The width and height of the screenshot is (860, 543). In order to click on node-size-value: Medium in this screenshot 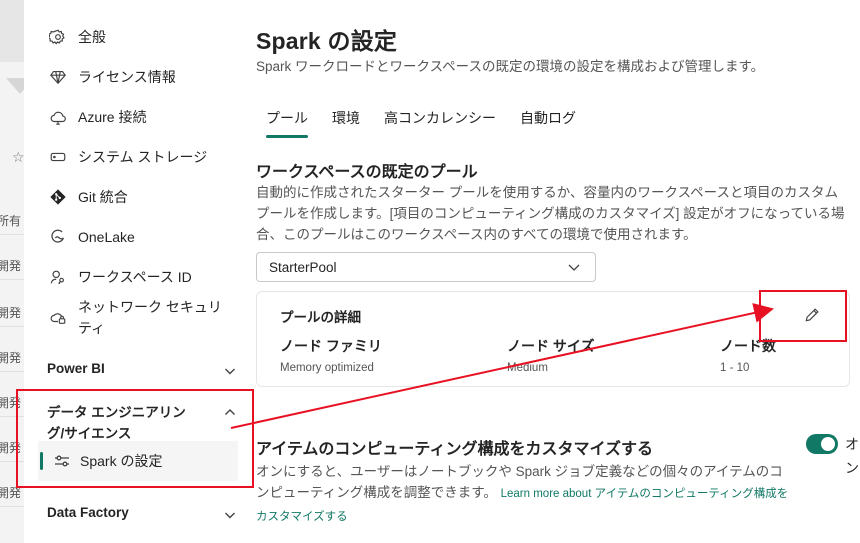, I will do `click(527, 368)`.